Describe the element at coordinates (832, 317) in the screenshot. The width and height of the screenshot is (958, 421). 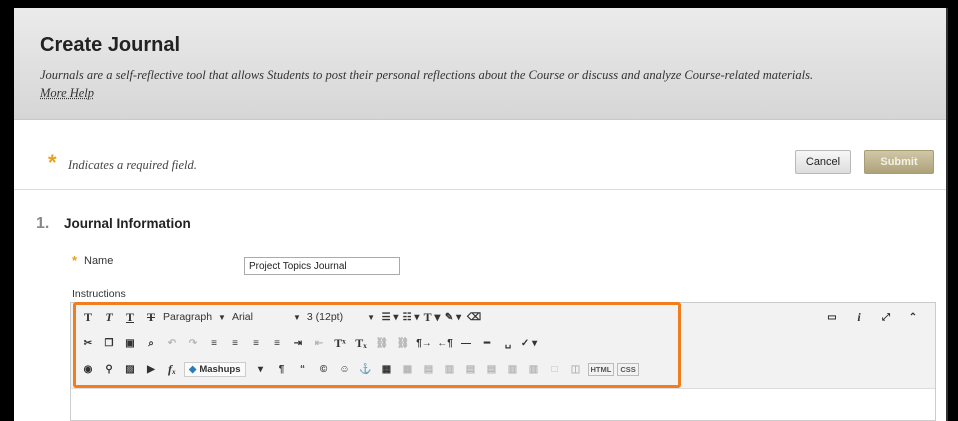
I see `preview-icon: ▭` at that location.